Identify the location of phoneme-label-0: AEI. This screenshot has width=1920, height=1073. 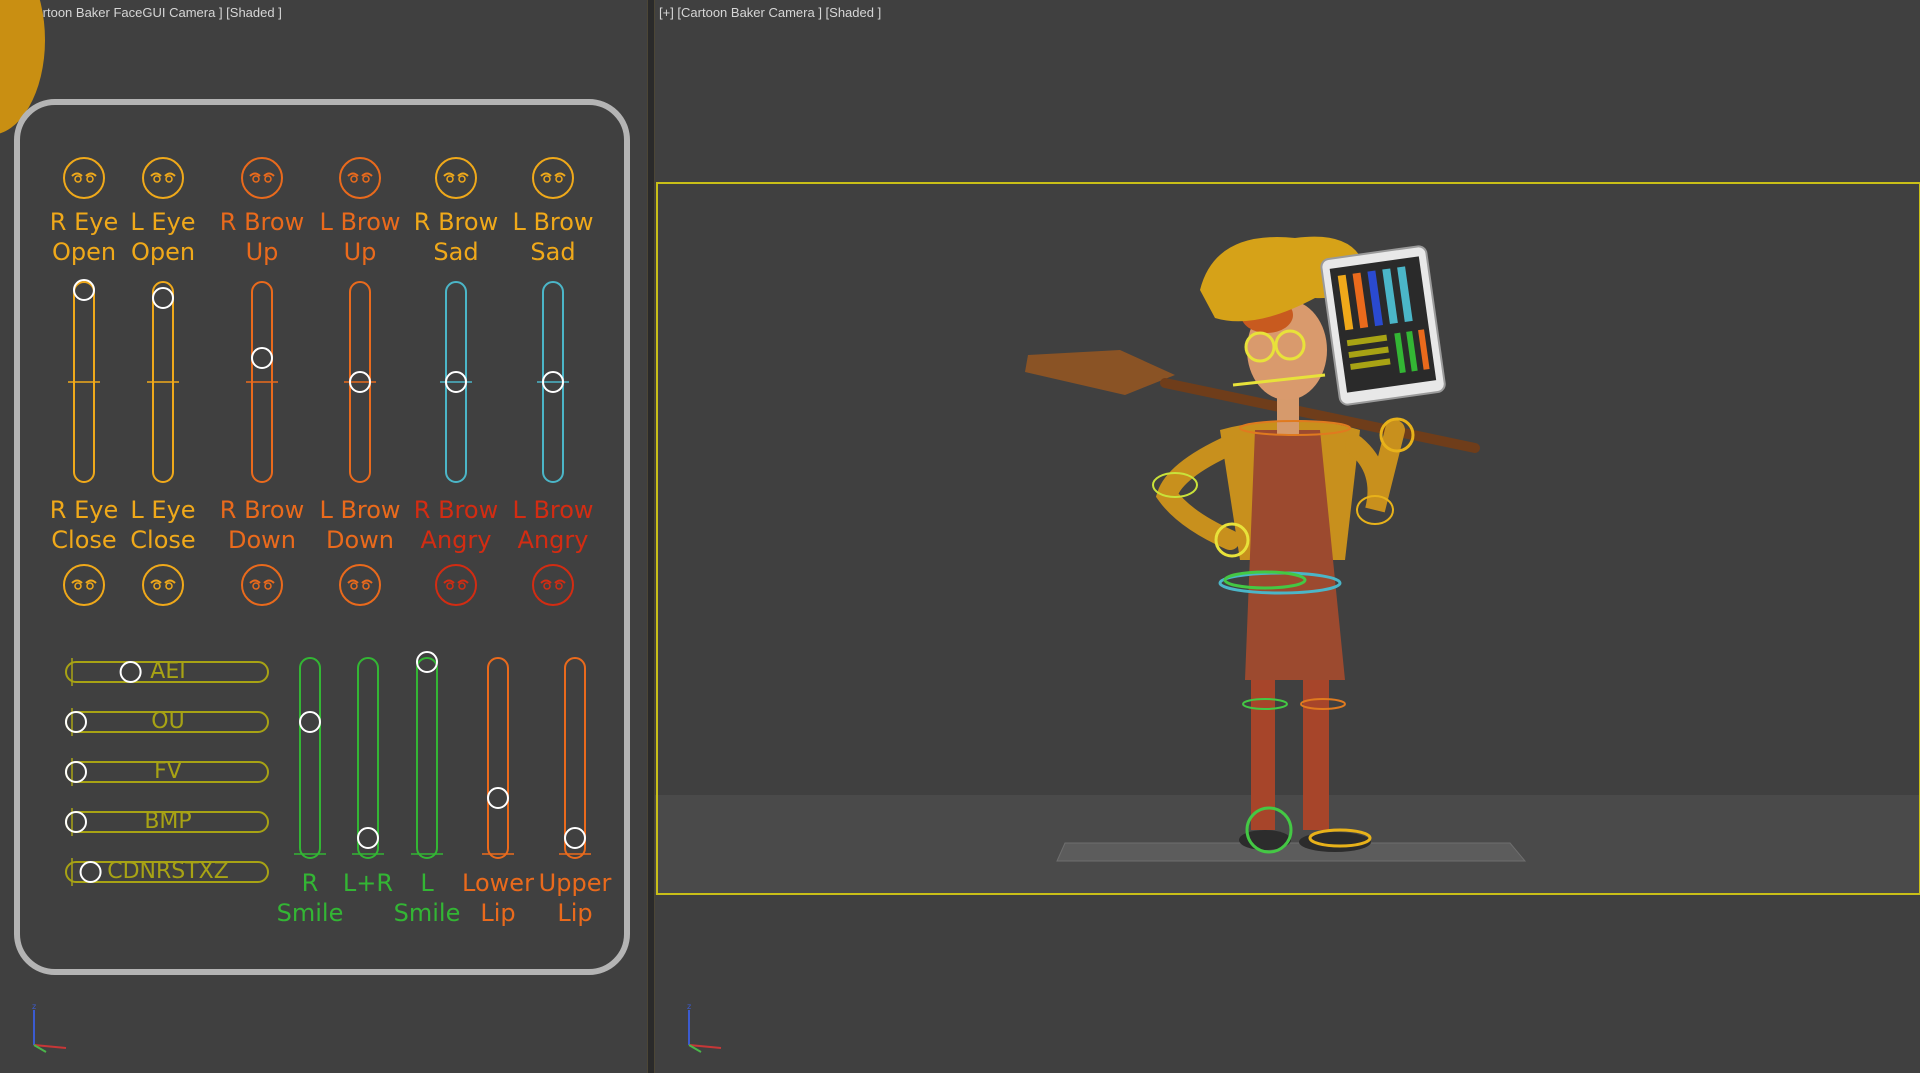
(168, 671).